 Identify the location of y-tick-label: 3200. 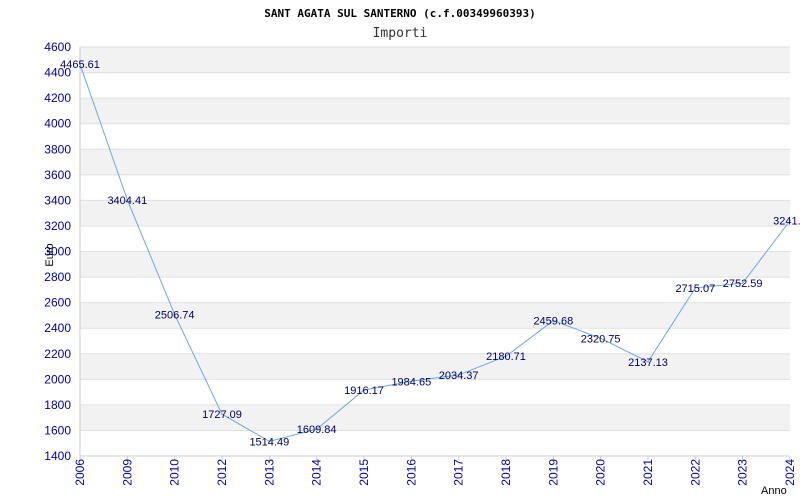
(57, 226).